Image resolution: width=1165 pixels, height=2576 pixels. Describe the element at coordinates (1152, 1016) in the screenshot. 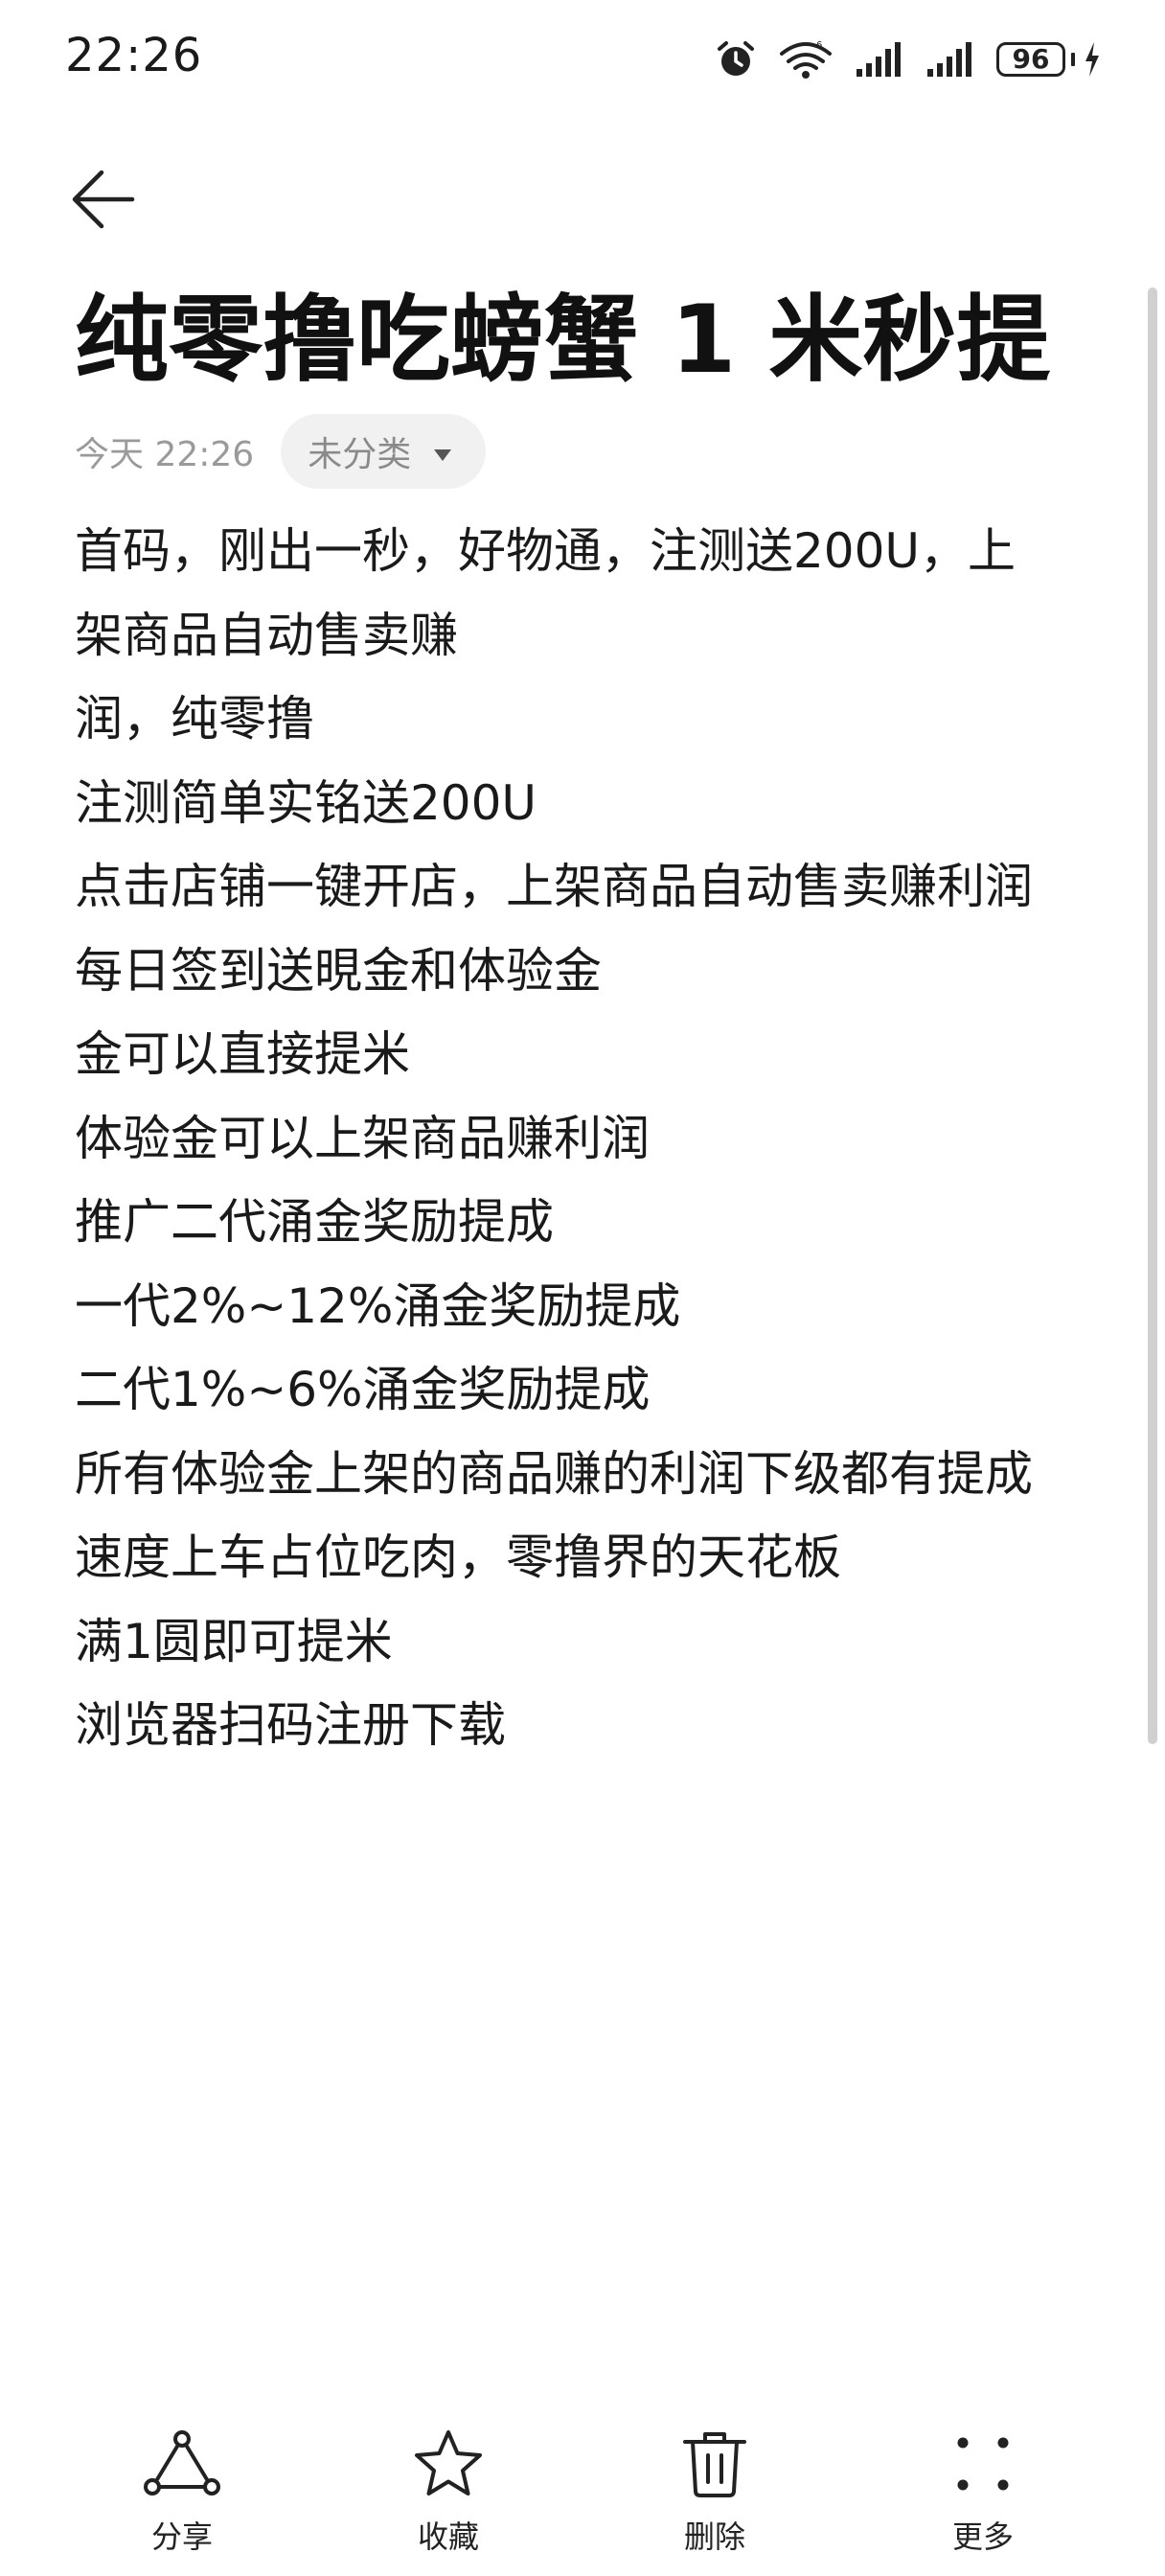

I see `scrollbar` at that location.